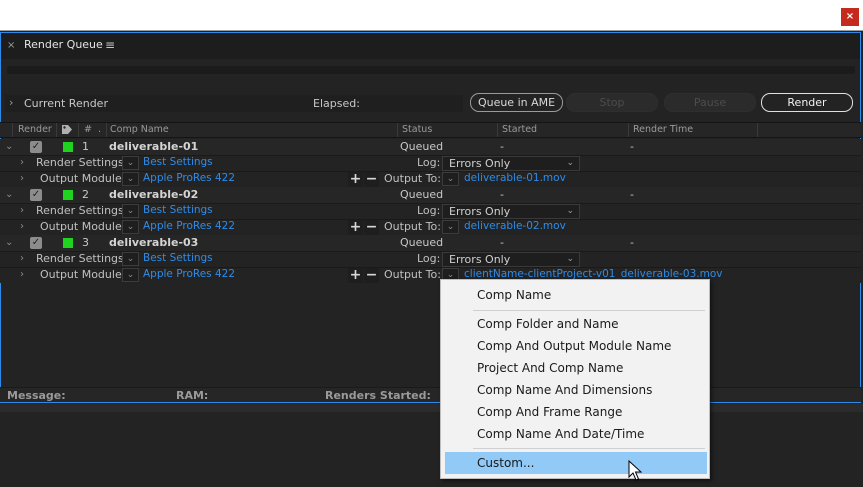 The height and width of the screenshot is (487, 863). I want to click on menu-item-comp-name-and-date-time: Comp Name And Date/Time, so click(576, 434).